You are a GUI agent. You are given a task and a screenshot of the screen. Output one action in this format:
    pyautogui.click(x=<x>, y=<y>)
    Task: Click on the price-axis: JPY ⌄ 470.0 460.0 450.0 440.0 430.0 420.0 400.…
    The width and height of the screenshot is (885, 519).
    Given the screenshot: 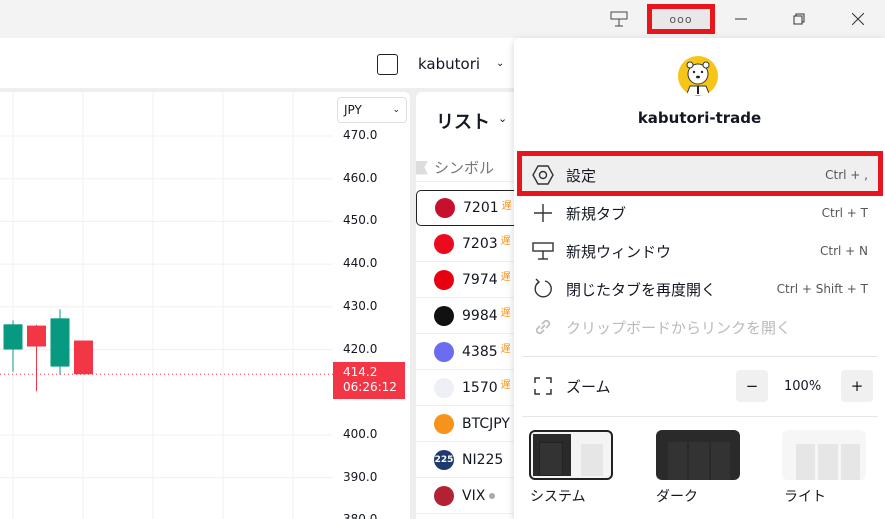 What is the action you would take?
    pyautogui.click(x=371, y=305)
    